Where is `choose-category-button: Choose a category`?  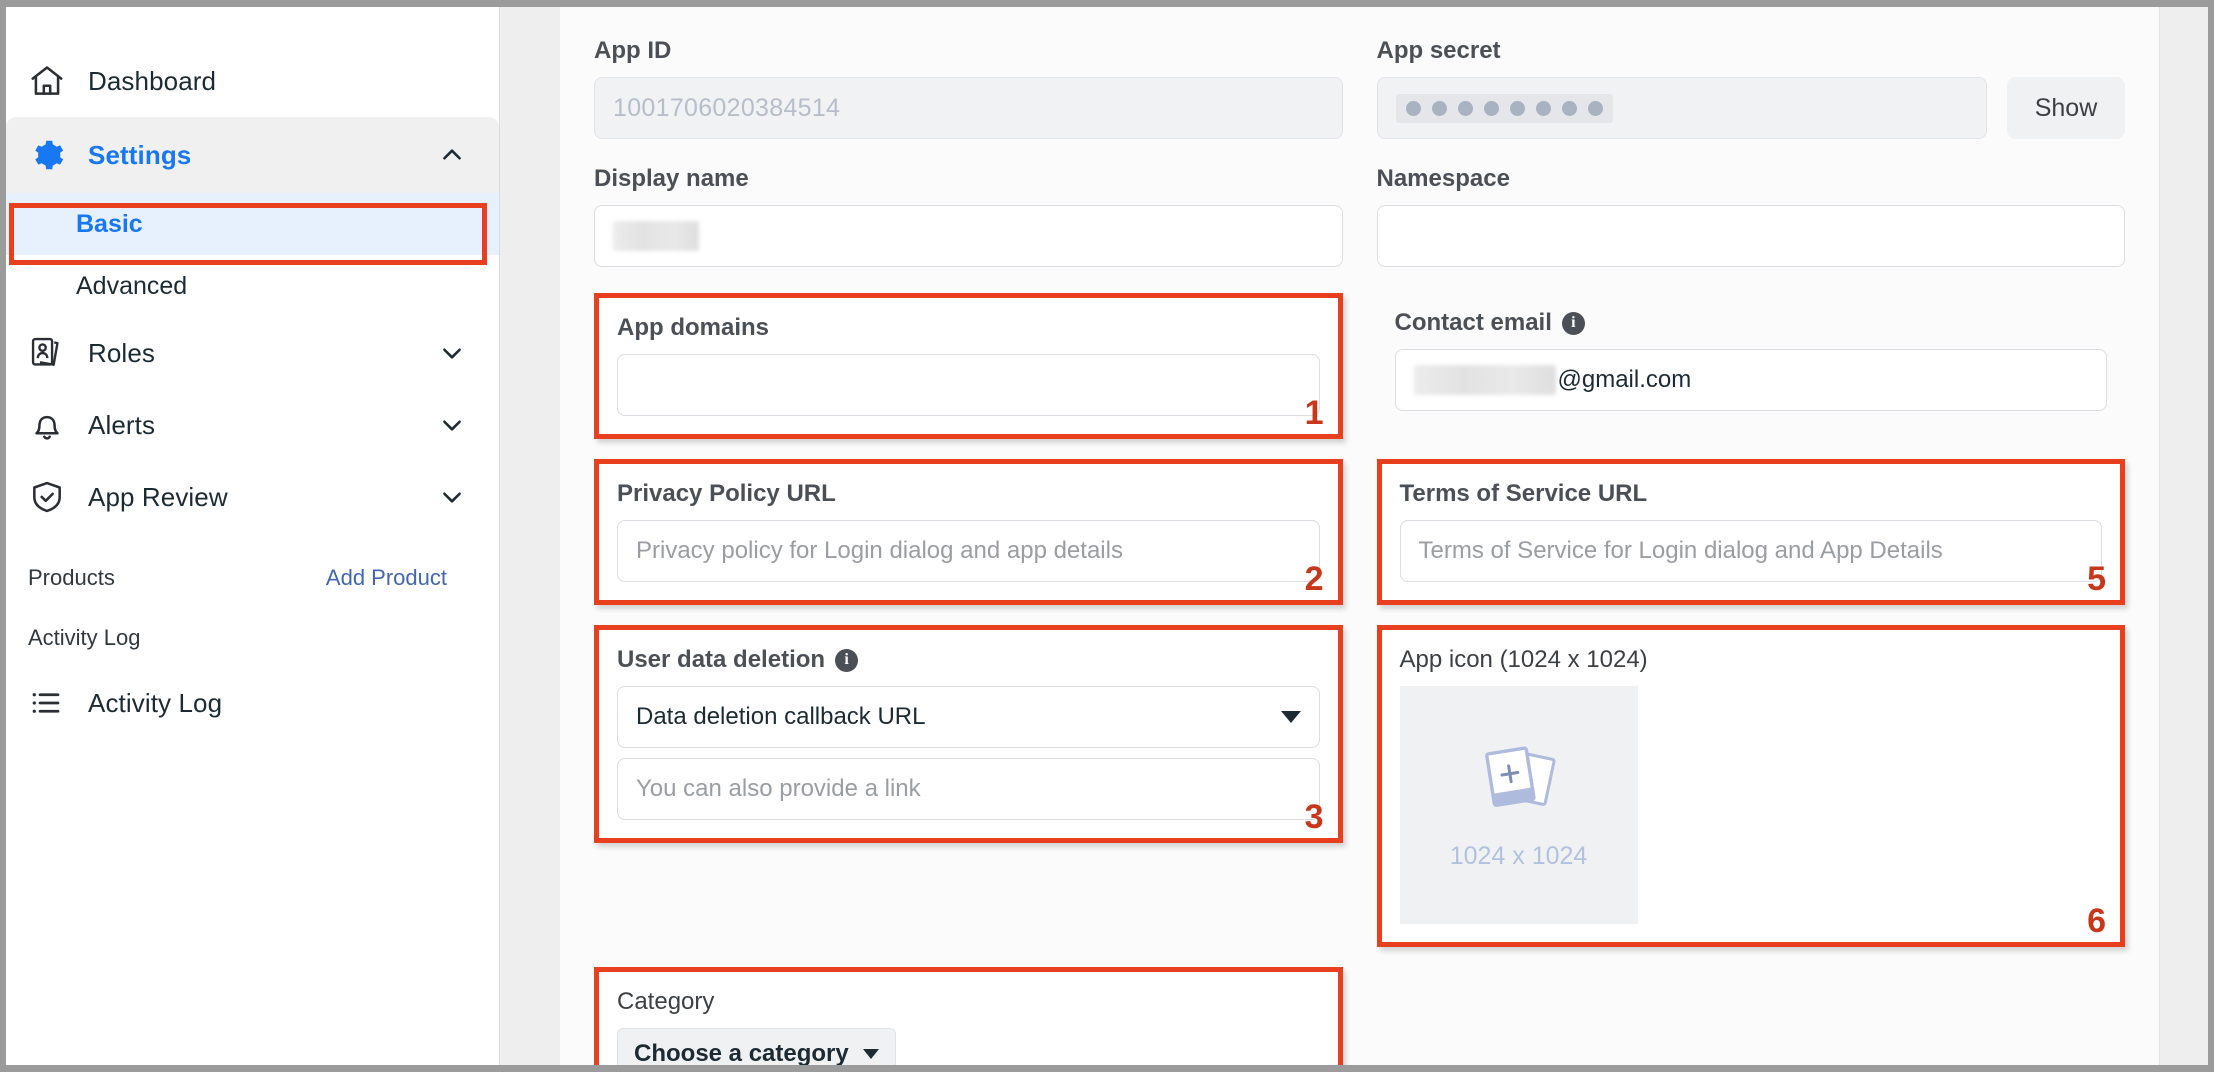
choose-category-button: Choose a category is located at coordinates (756, 1046).